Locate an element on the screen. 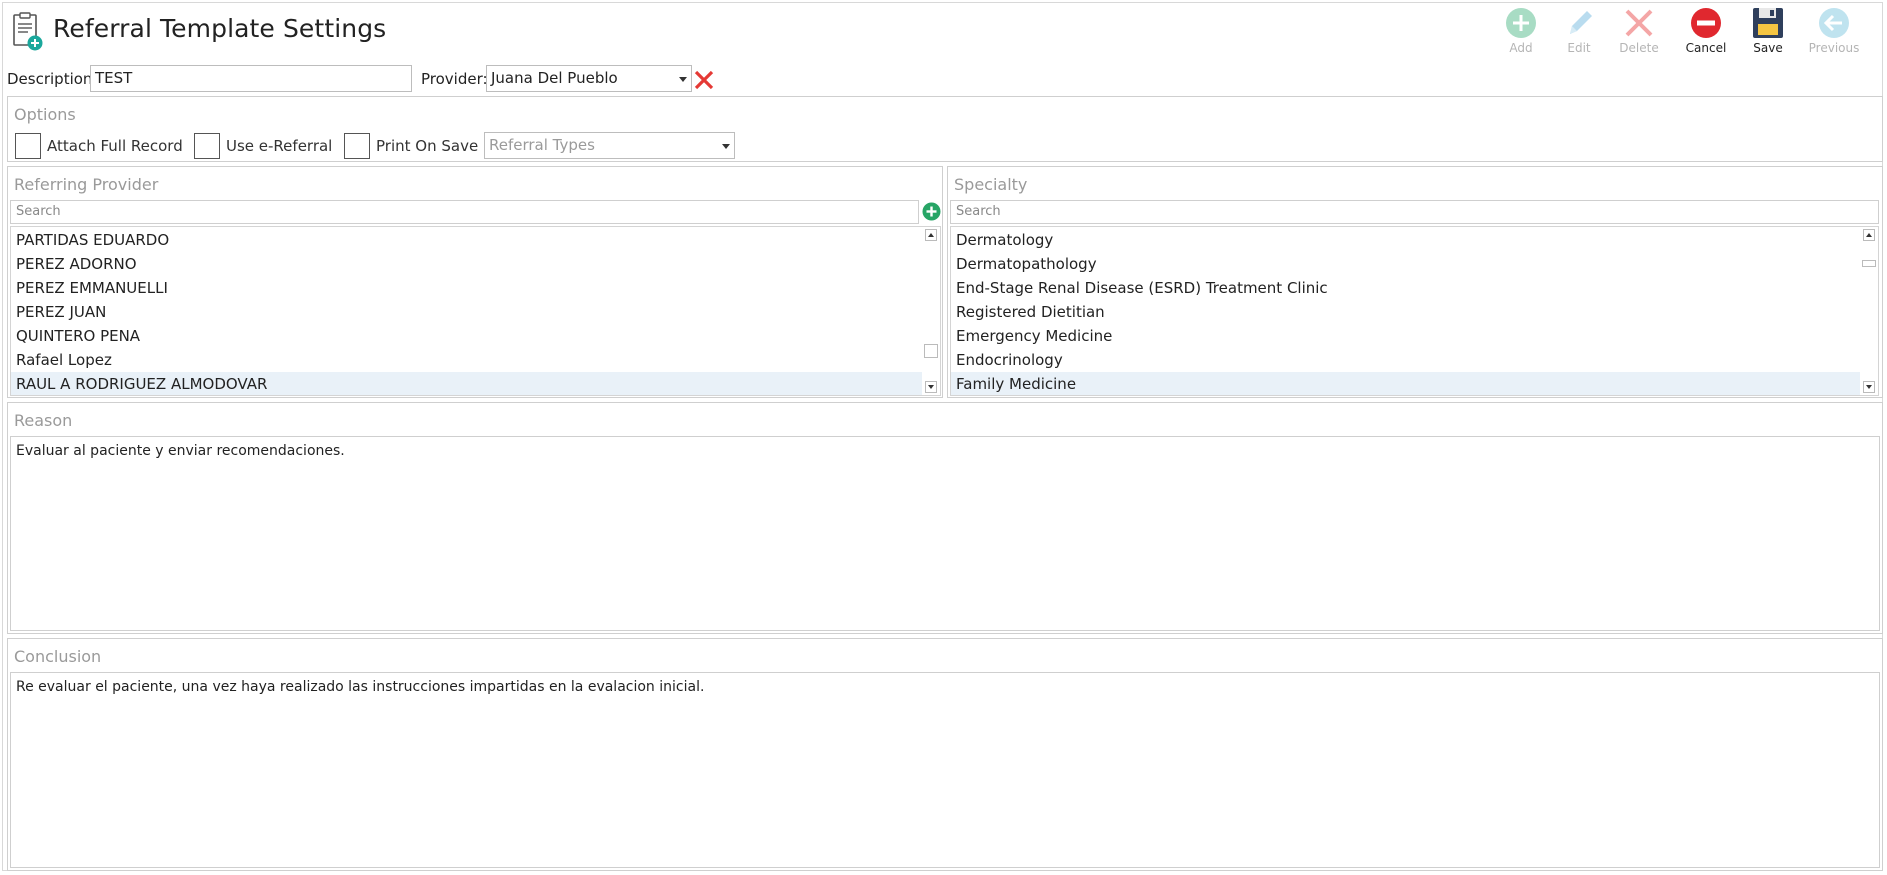 This screenshot has width=1887, height=875. page-title: Referral Template Settings is located at coordinates (220, 28).